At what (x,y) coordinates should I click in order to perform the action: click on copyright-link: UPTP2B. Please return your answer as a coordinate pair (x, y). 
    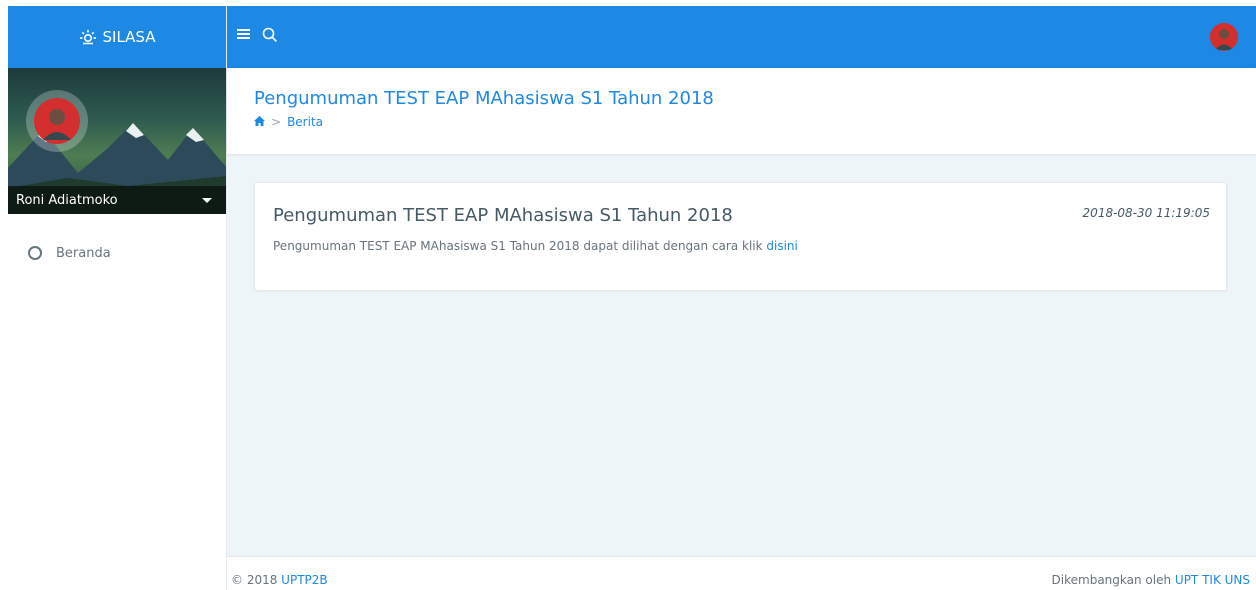
    Looking at the image, I should click on (304, 580).